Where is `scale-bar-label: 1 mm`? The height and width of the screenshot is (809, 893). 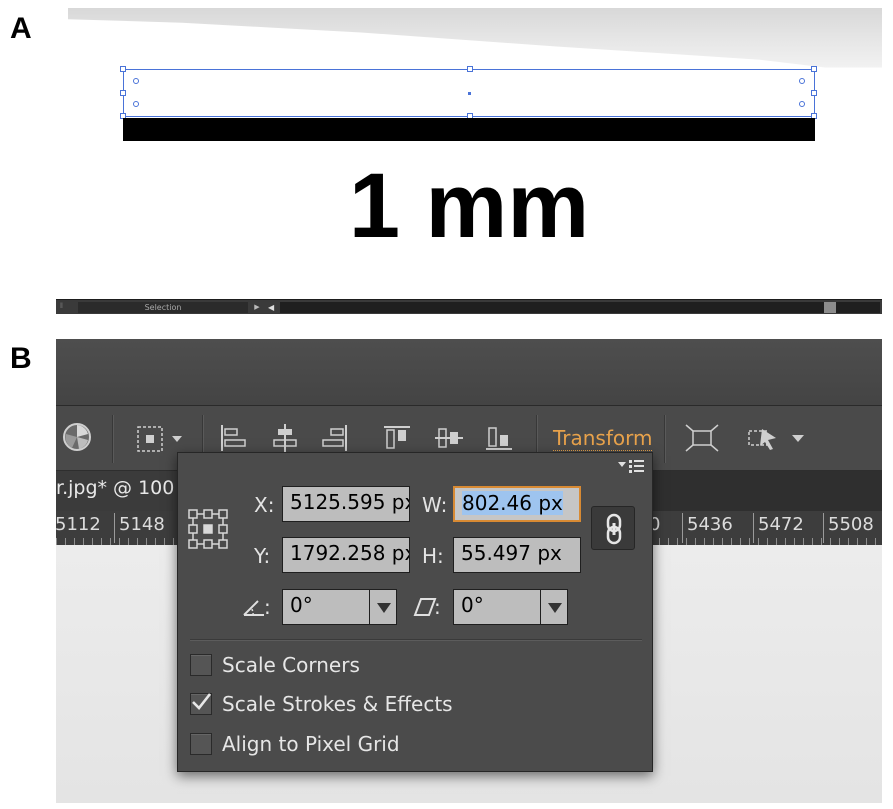
scale-bar-label: 1 mm is located at coordinates (469, 206).